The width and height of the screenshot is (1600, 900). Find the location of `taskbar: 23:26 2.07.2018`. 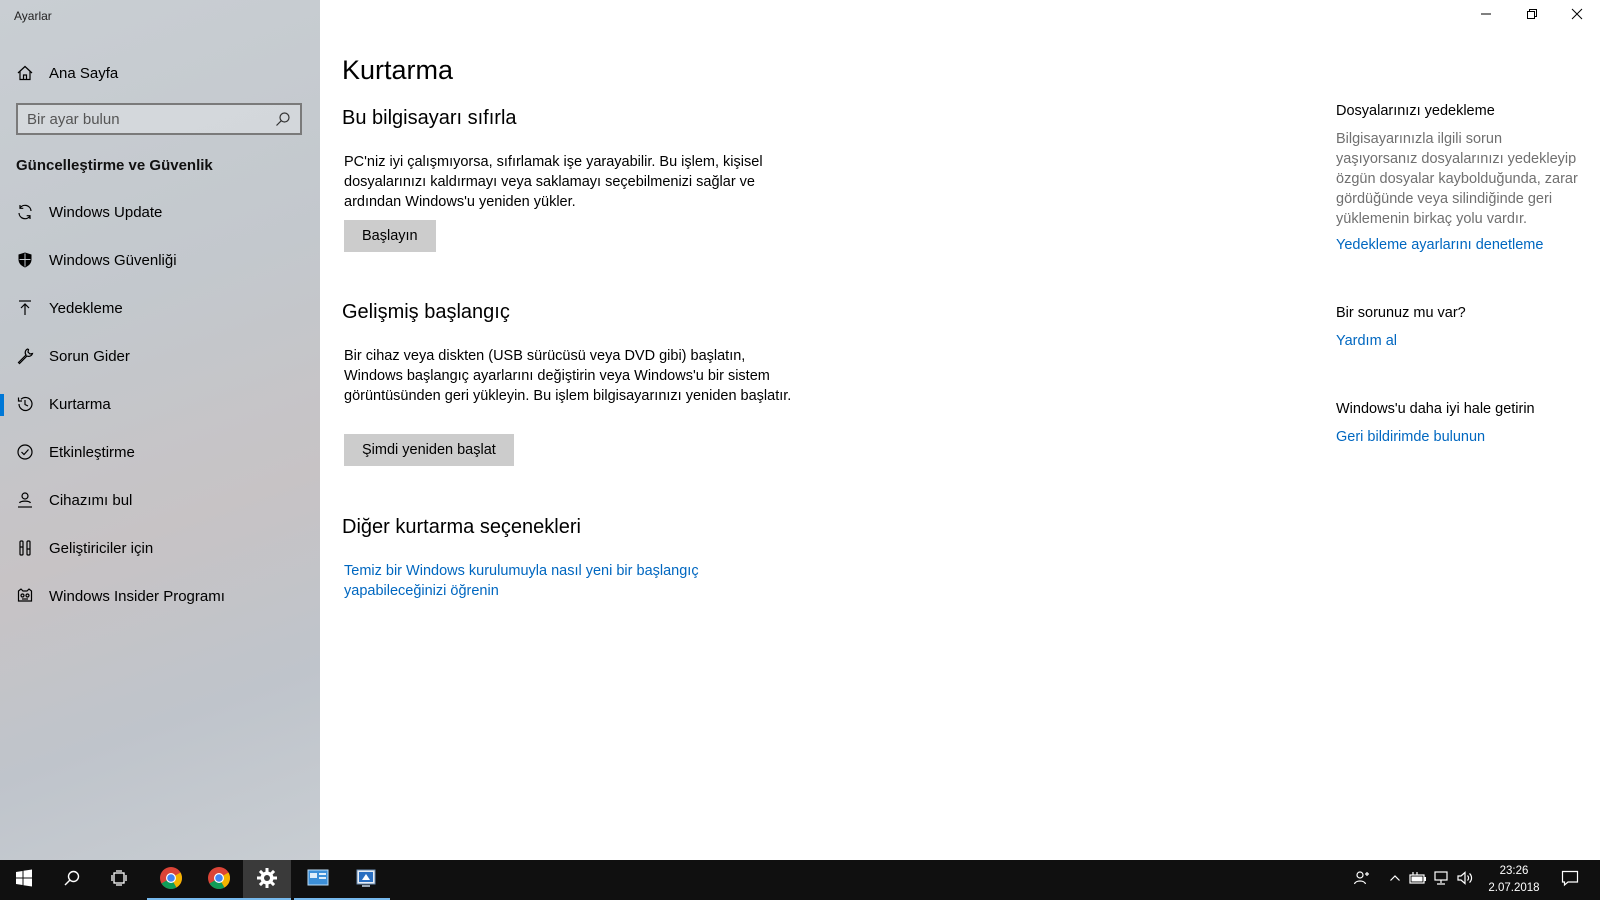

taskbar: 23:26 2.07.2018 is located at coordinates (800, 880).